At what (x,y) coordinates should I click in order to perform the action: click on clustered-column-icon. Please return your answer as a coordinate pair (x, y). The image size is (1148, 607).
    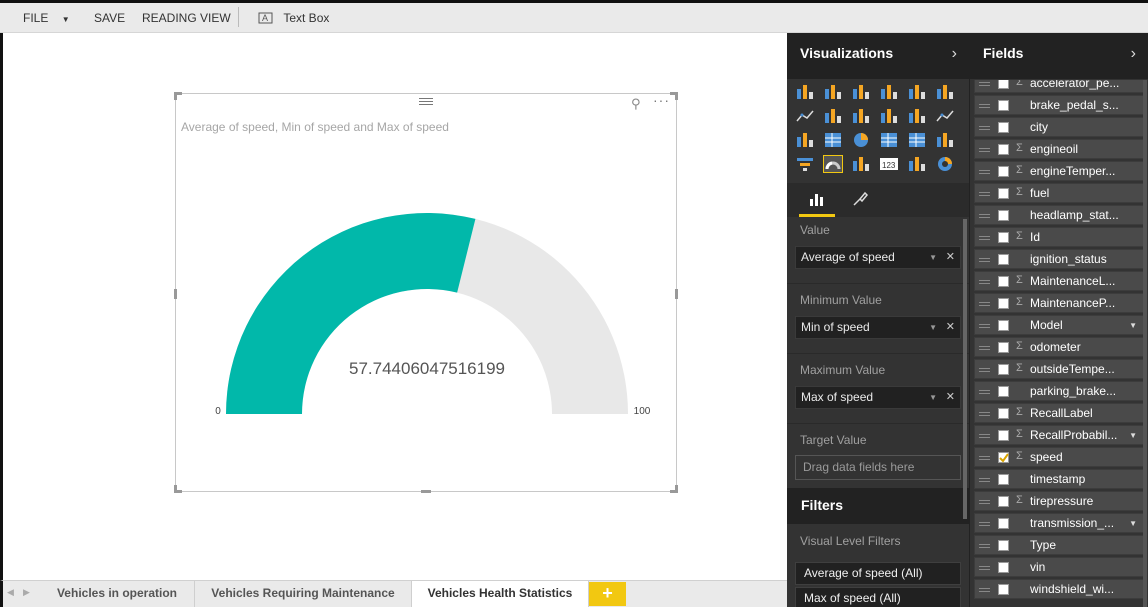
    Looking at the image, I should click on (889, 92).